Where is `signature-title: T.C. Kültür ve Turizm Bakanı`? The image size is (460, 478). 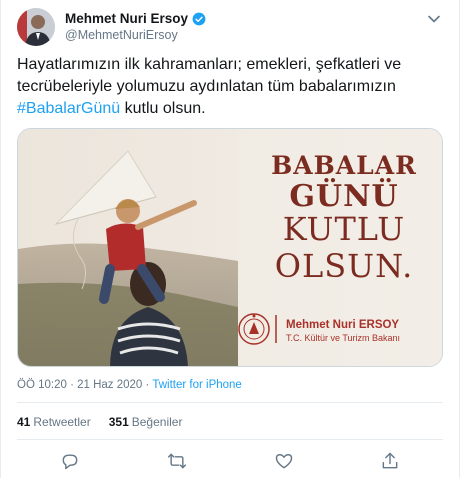
signature-title: T.C. Kültür ve Turizm Bakanı is located at coordinates (343, 338).